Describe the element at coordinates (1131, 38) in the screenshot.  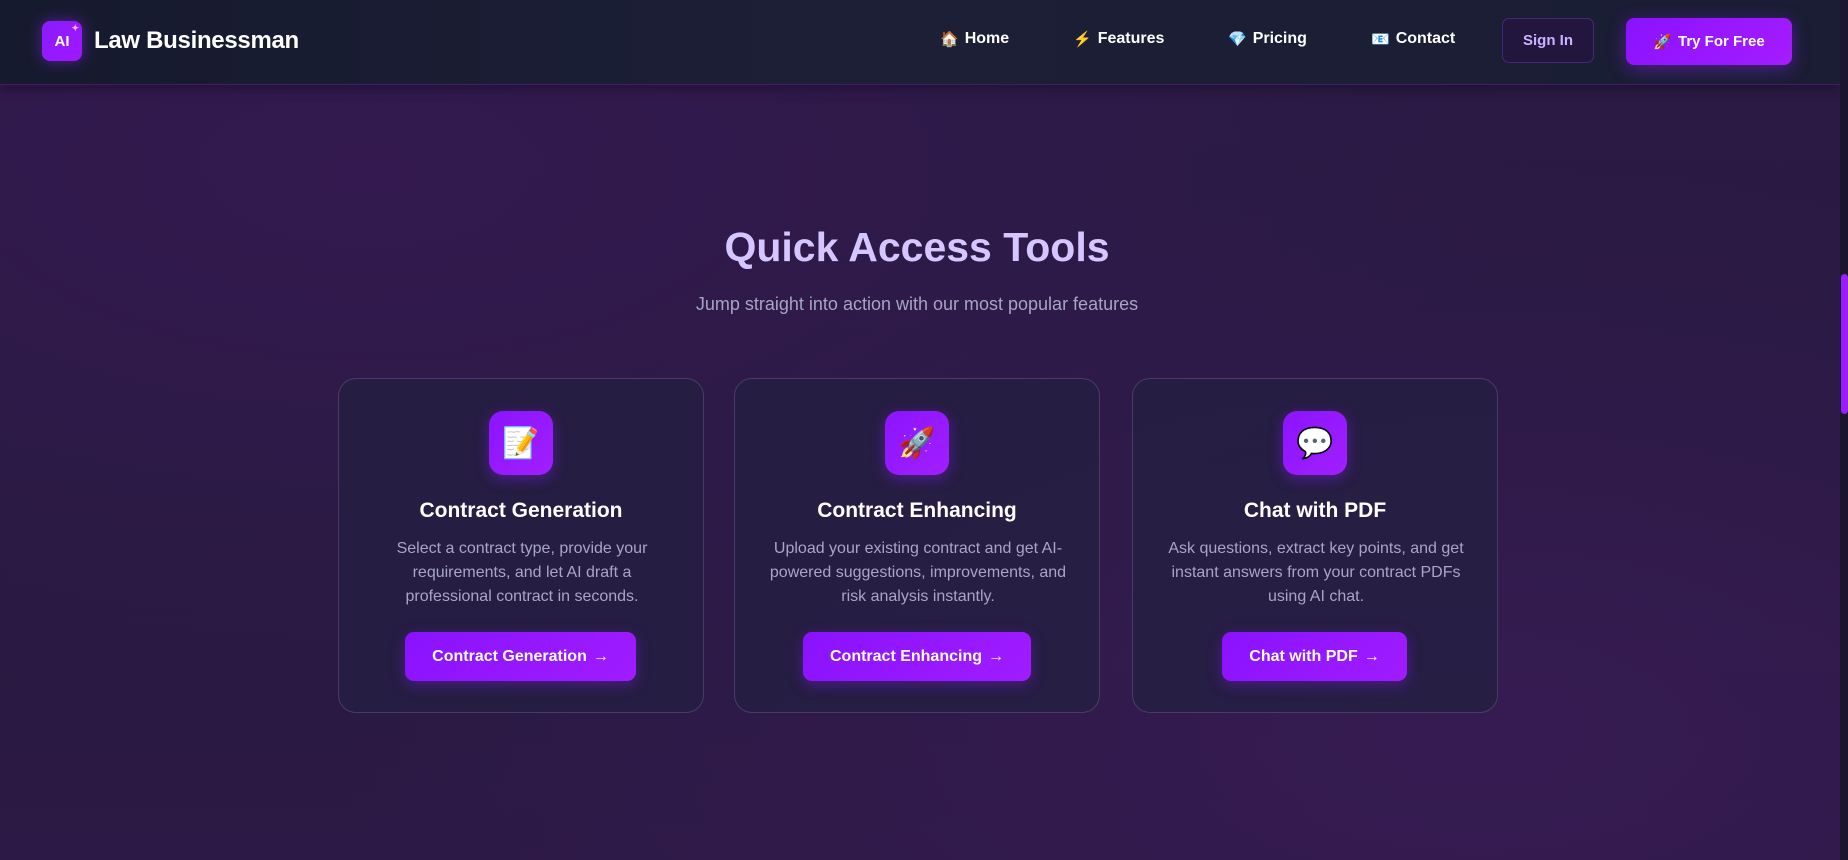
I see `nav-features-label: Features` at that location.